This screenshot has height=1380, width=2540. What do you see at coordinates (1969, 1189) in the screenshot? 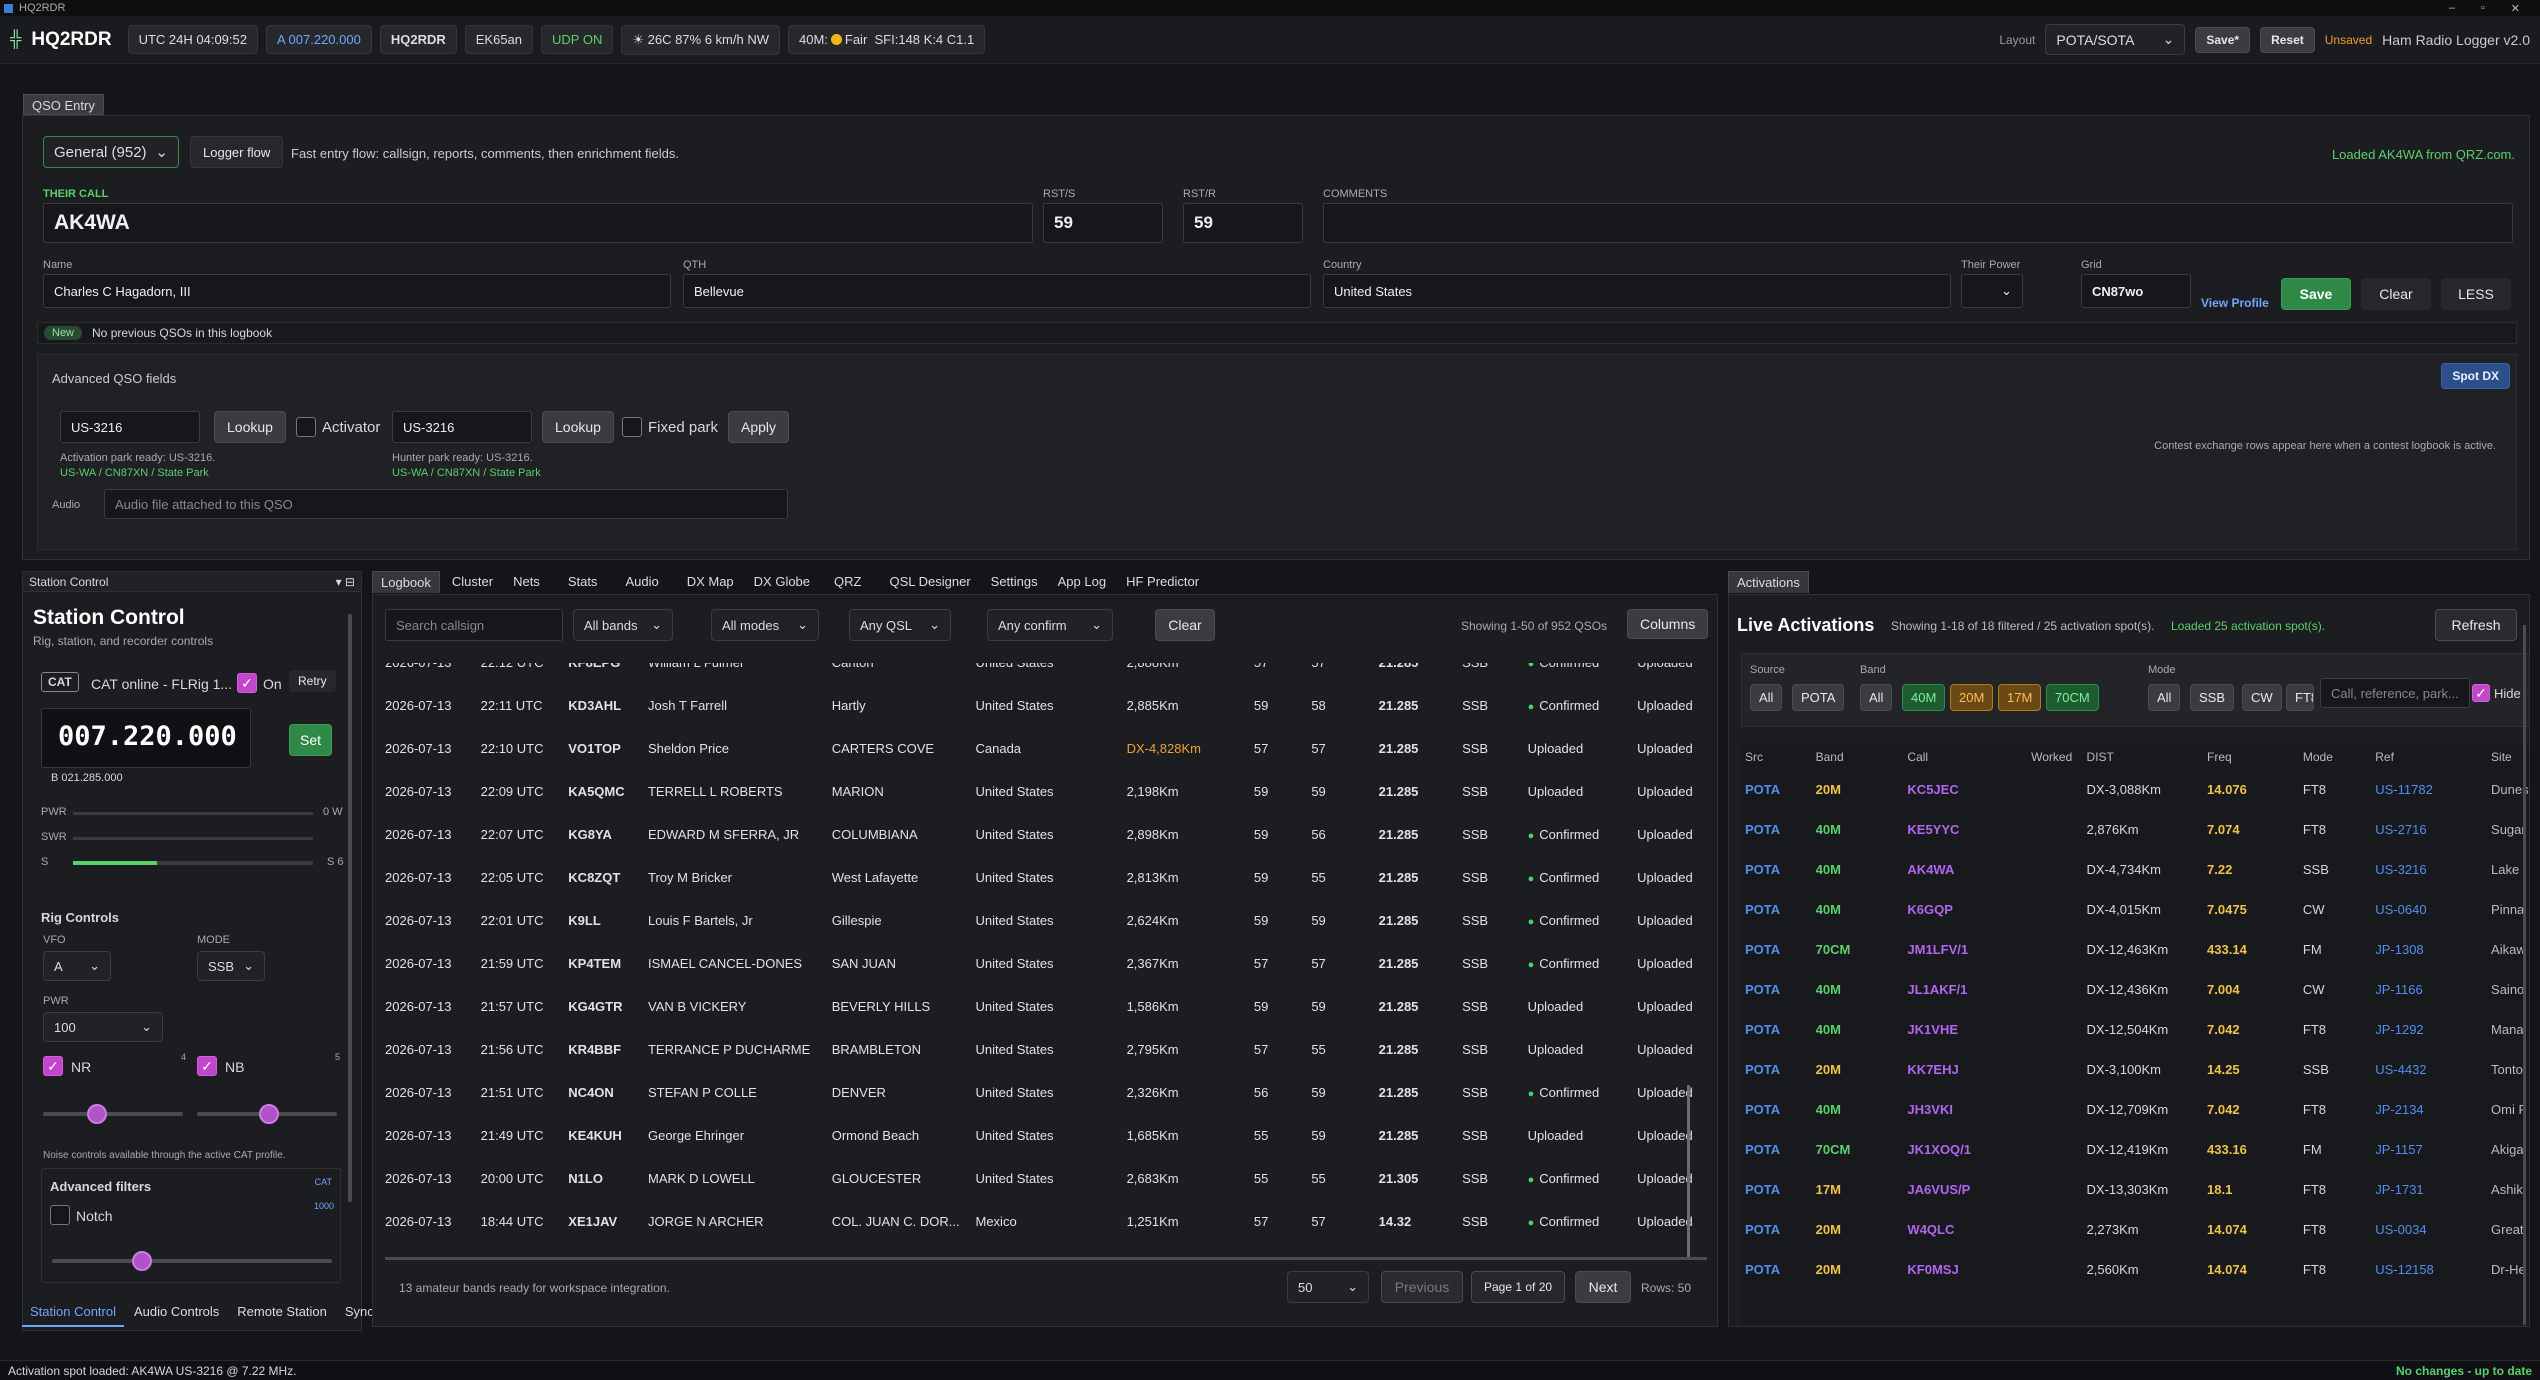
I see `spot-call: JA6VUS/P` at bounding box center [1969, 1189].